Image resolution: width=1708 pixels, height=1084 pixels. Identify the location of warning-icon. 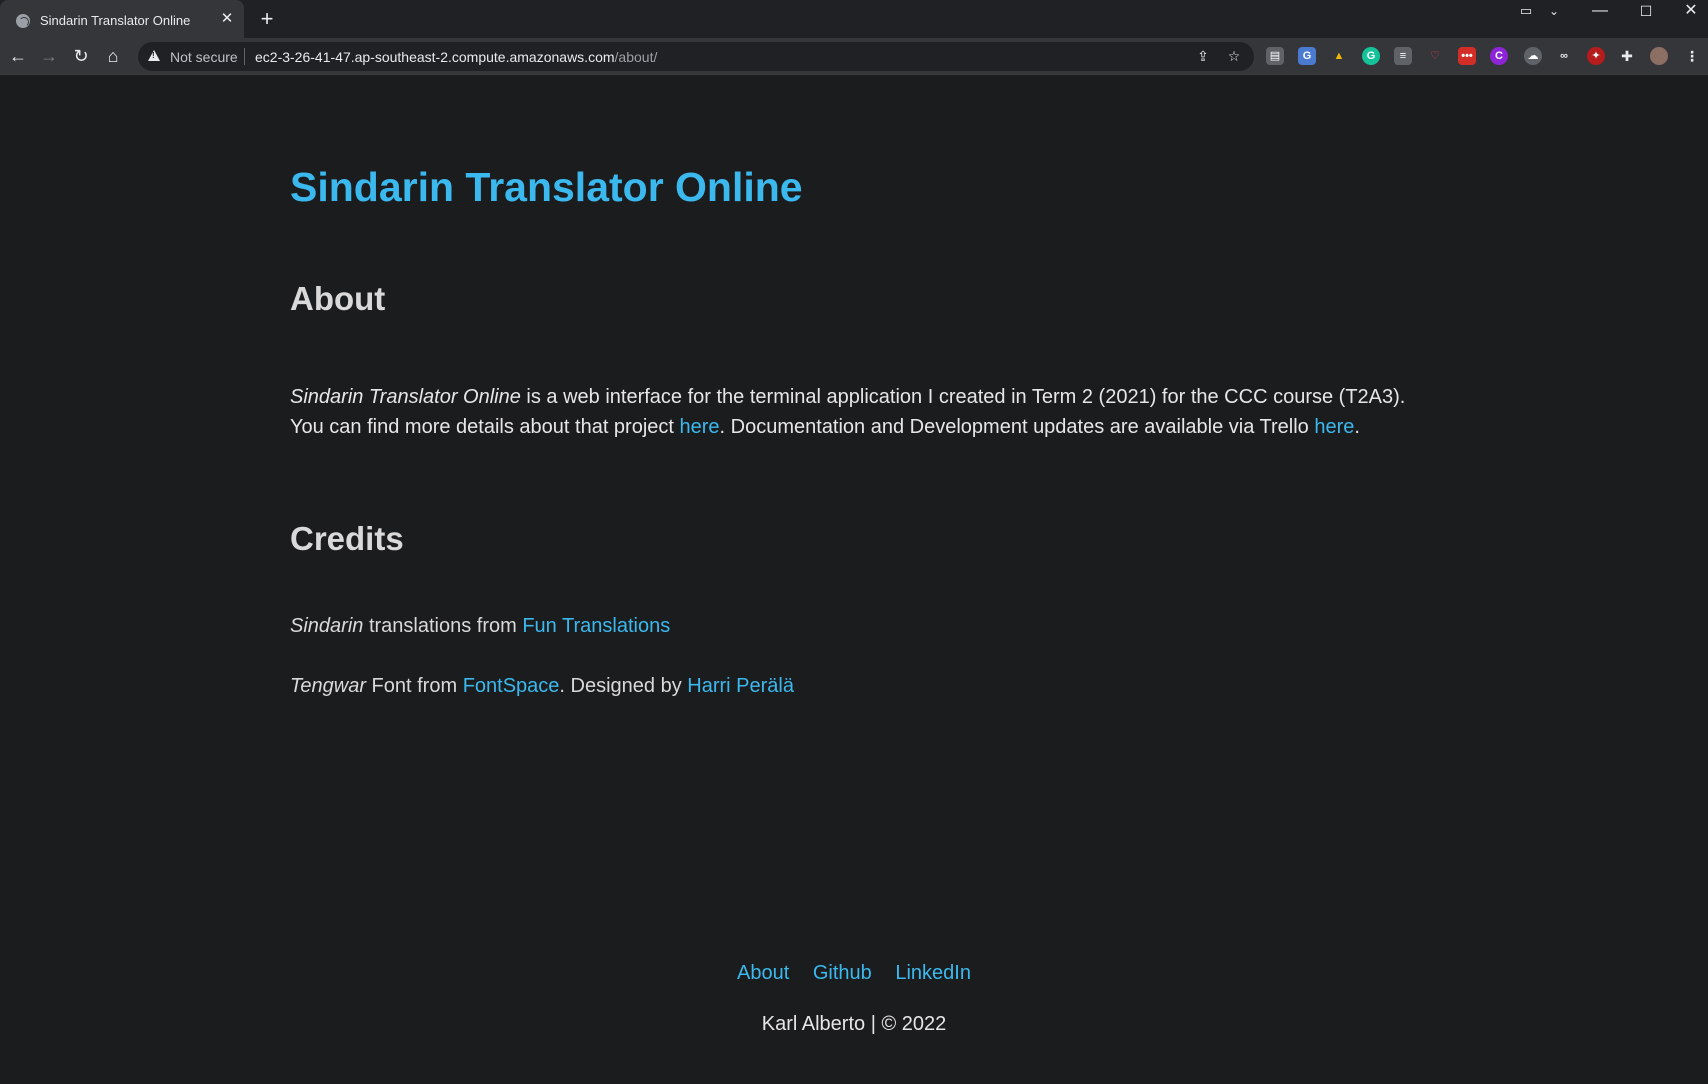
(154, 55).